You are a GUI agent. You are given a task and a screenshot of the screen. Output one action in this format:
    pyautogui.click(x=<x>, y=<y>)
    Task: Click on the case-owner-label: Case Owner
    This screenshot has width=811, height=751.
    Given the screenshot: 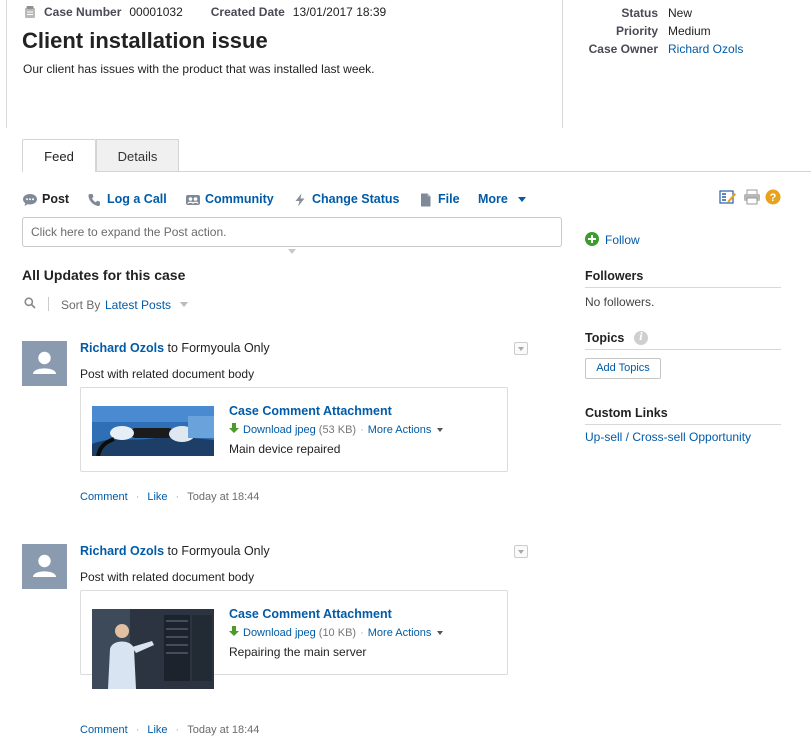 What is the action you would take?
    pyautogui.click(x=623, y=49)
    